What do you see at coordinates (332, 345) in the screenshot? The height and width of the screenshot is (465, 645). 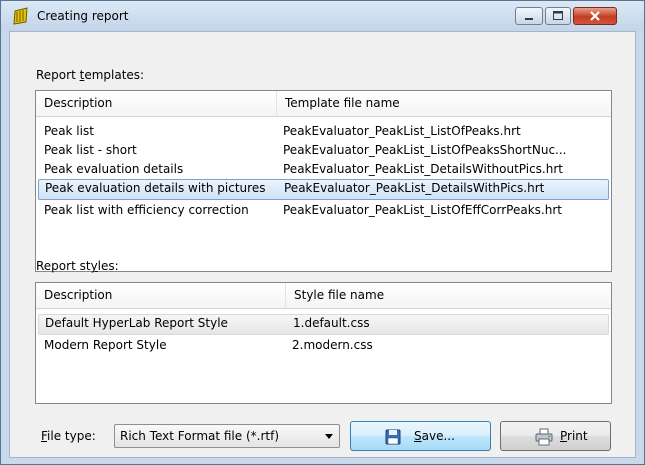 I see `style-file-name: 2.modern.css` at bounding box center [332, 345].